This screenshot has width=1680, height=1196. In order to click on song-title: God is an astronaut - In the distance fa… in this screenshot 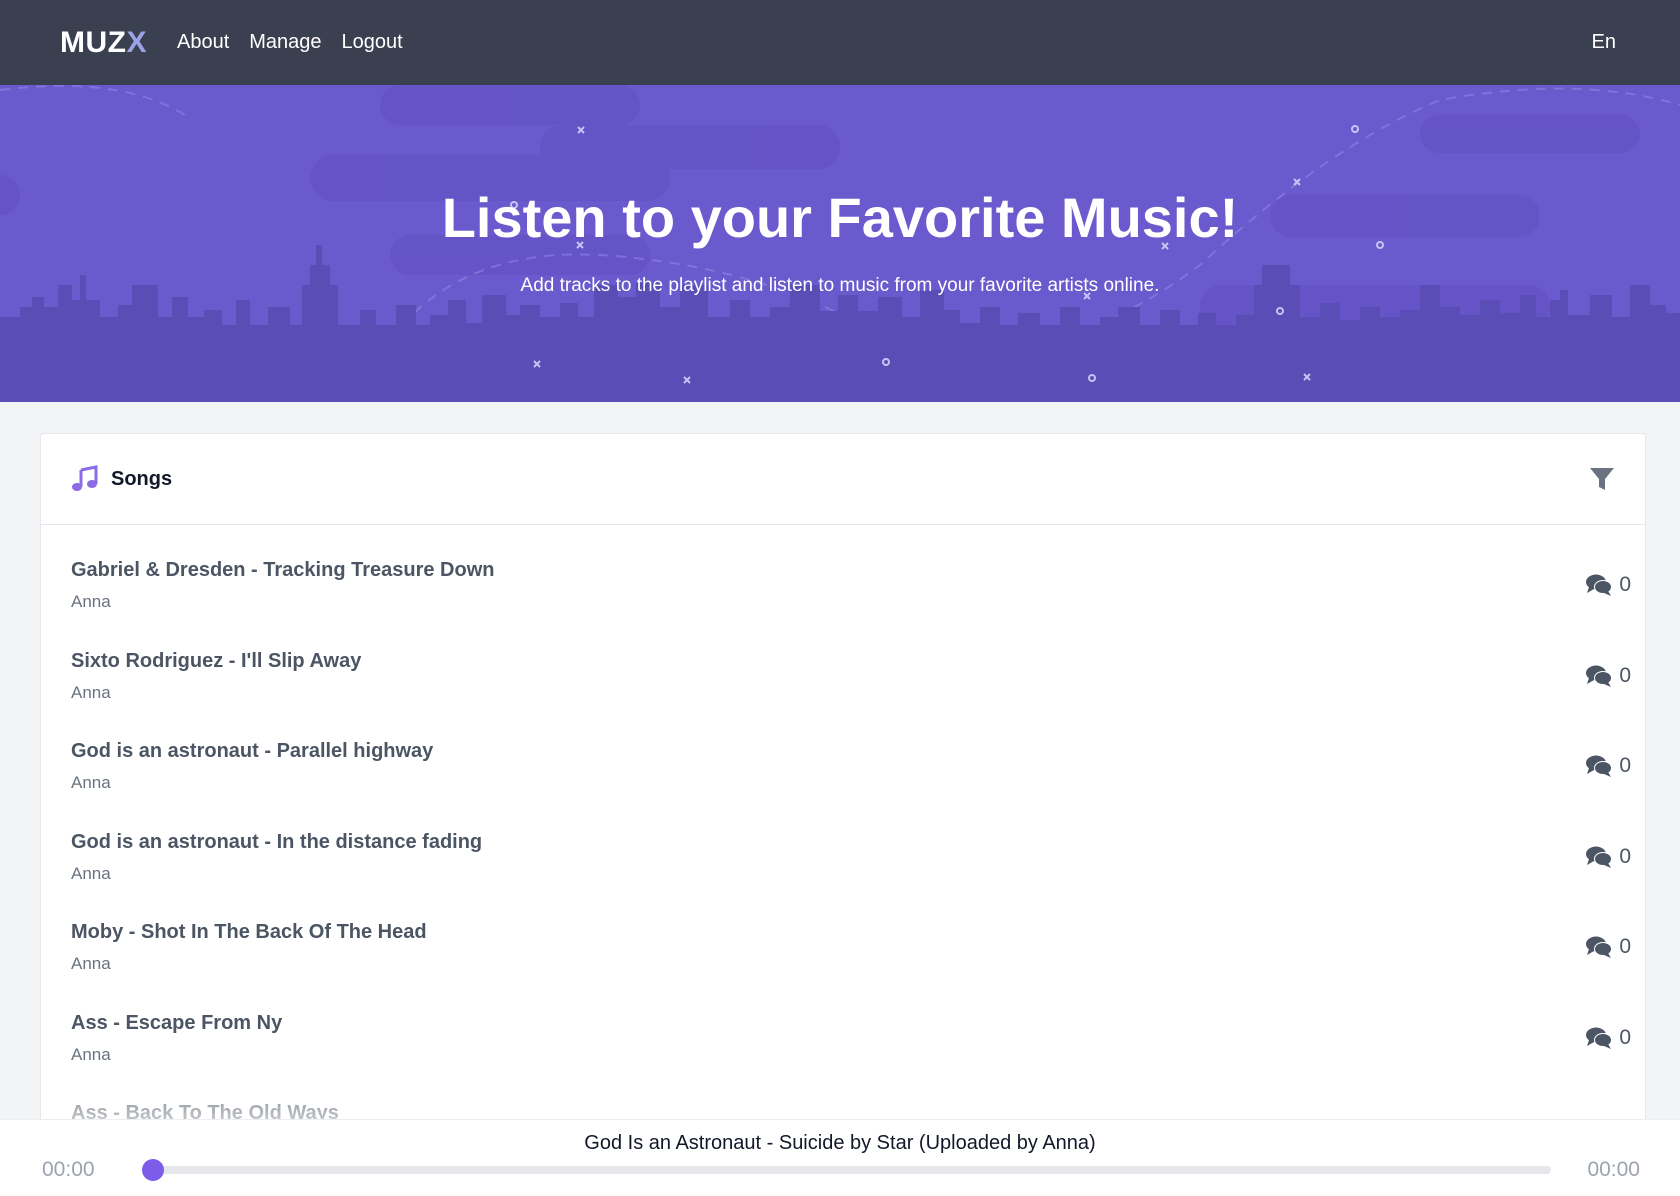, I will do `click(843, 842)`.